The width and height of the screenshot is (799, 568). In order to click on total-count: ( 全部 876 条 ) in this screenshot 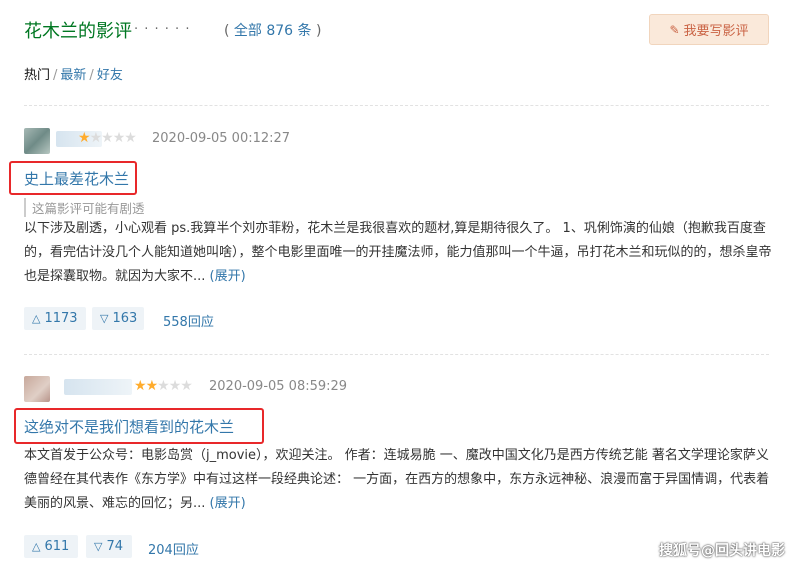, I will do `click(273, 31)`.